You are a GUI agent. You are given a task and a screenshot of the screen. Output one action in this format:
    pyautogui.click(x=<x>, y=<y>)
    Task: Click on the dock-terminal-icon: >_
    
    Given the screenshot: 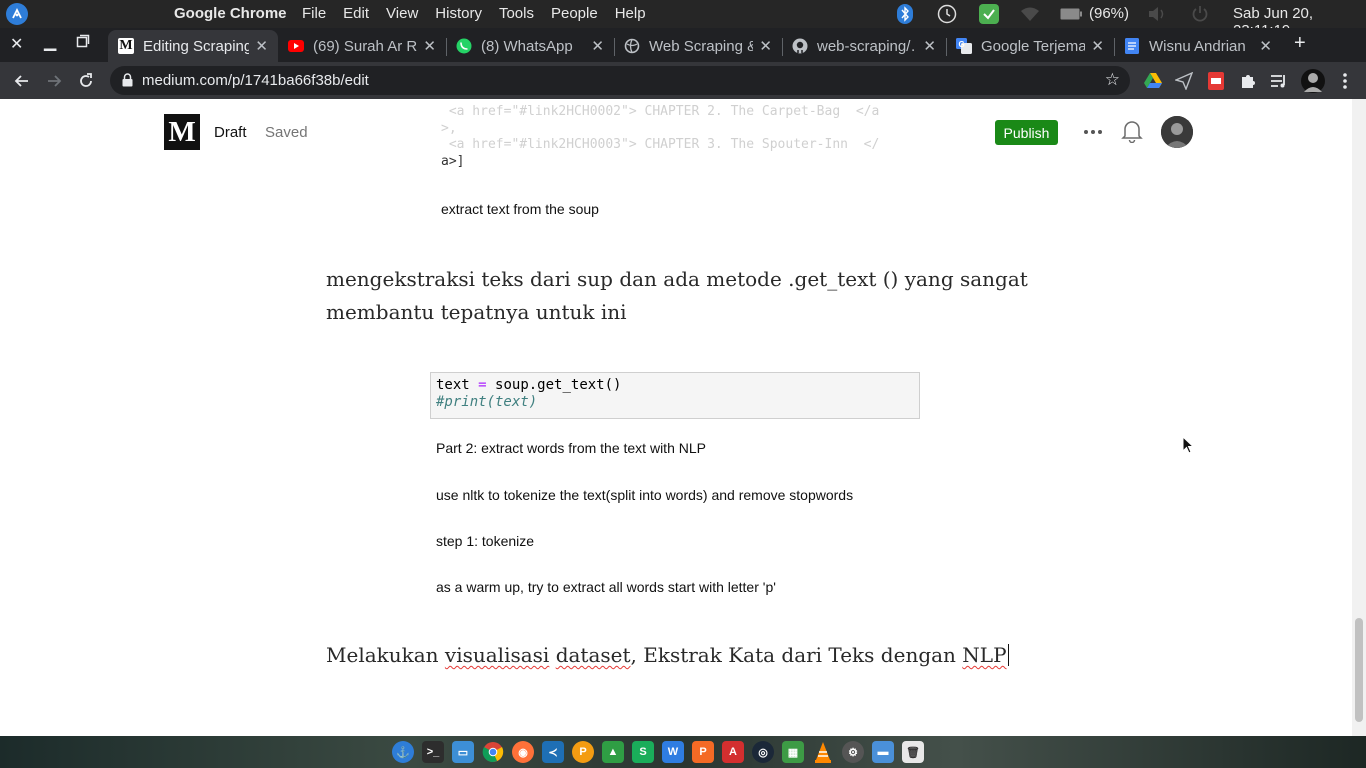 What is the action you would take?
    pyautogui.click(x=433, y=752)
    